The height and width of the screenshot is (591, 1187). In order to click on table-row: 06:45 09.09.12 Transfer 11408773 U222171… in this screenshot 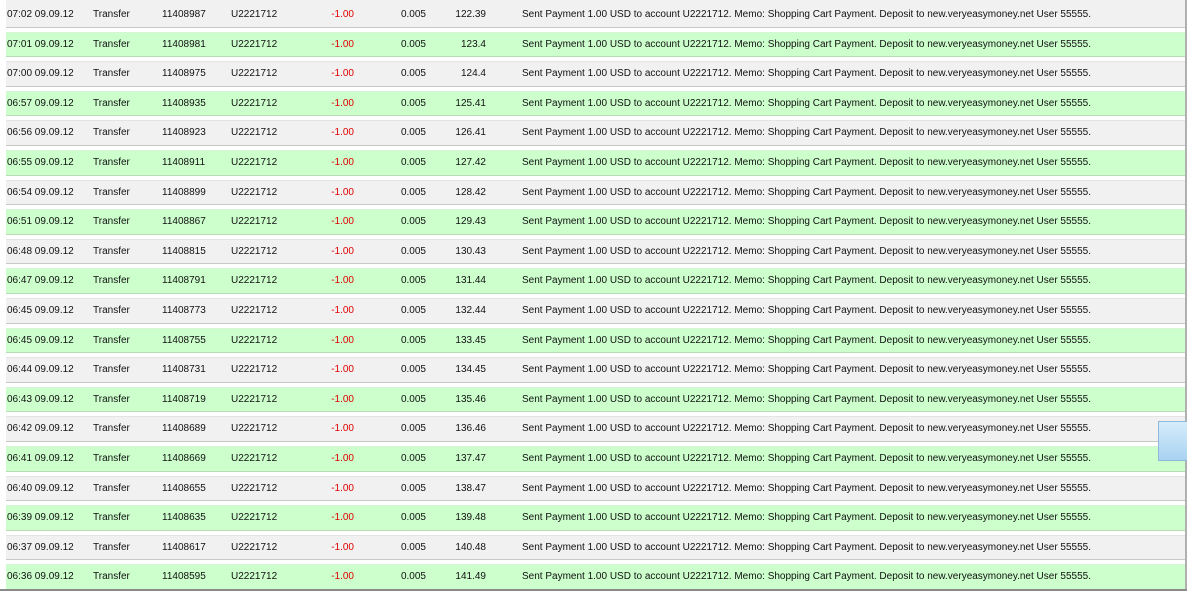, I will do `click(593, 311)`.